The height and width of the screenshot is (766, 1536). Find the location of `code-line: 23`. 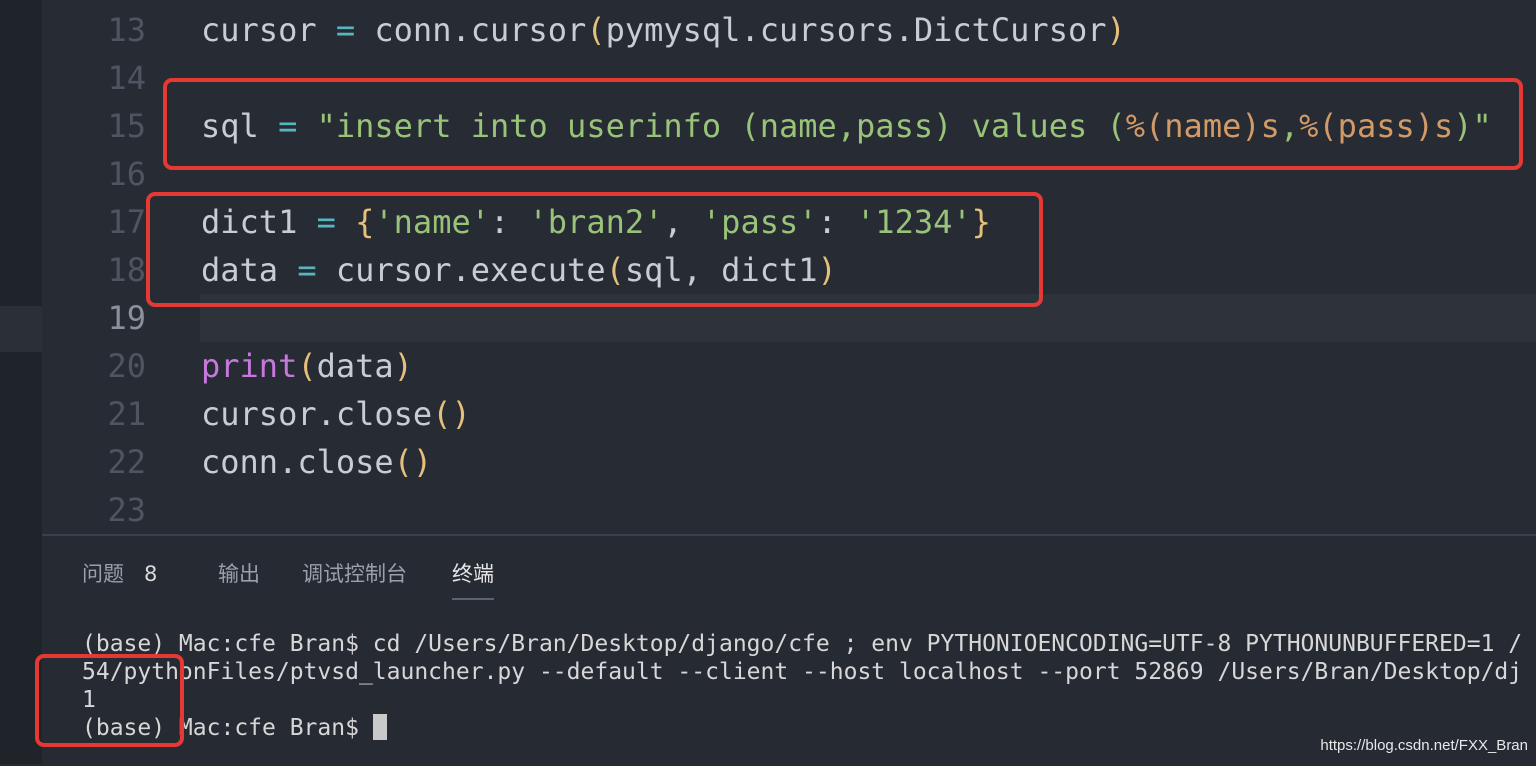

code-line: 23 is located at coordinates (789, 510).